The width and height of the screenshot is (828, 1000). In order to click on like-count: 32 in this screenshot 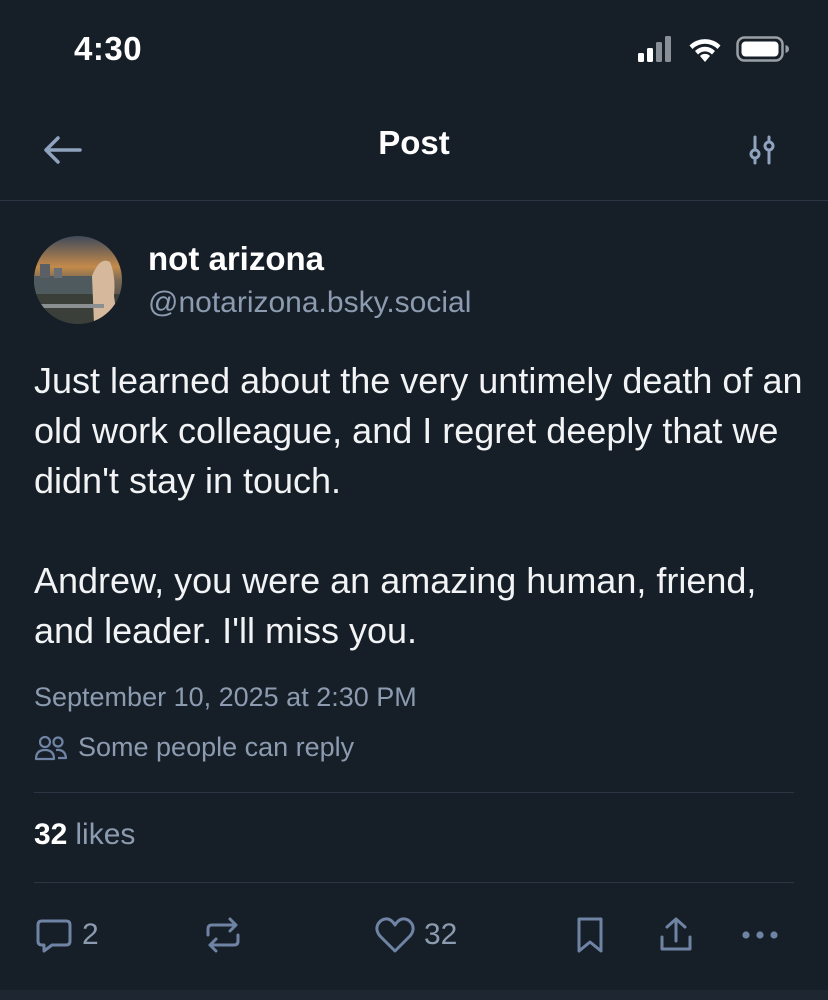, I will do `click(441, 934)`.